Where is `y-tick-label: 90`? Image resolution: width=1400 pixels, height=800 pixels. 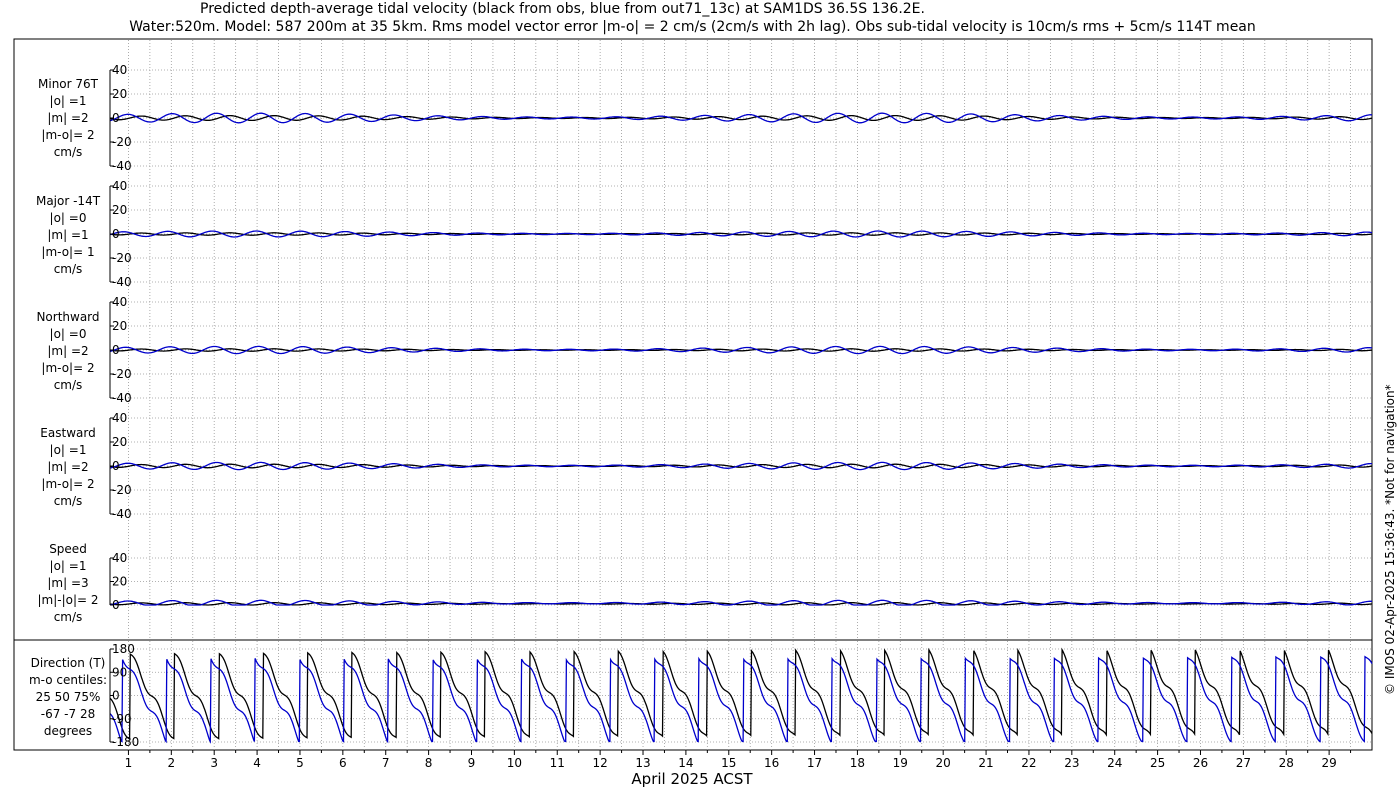
y-tick-label: 90 is located at coordinates (119, 672).